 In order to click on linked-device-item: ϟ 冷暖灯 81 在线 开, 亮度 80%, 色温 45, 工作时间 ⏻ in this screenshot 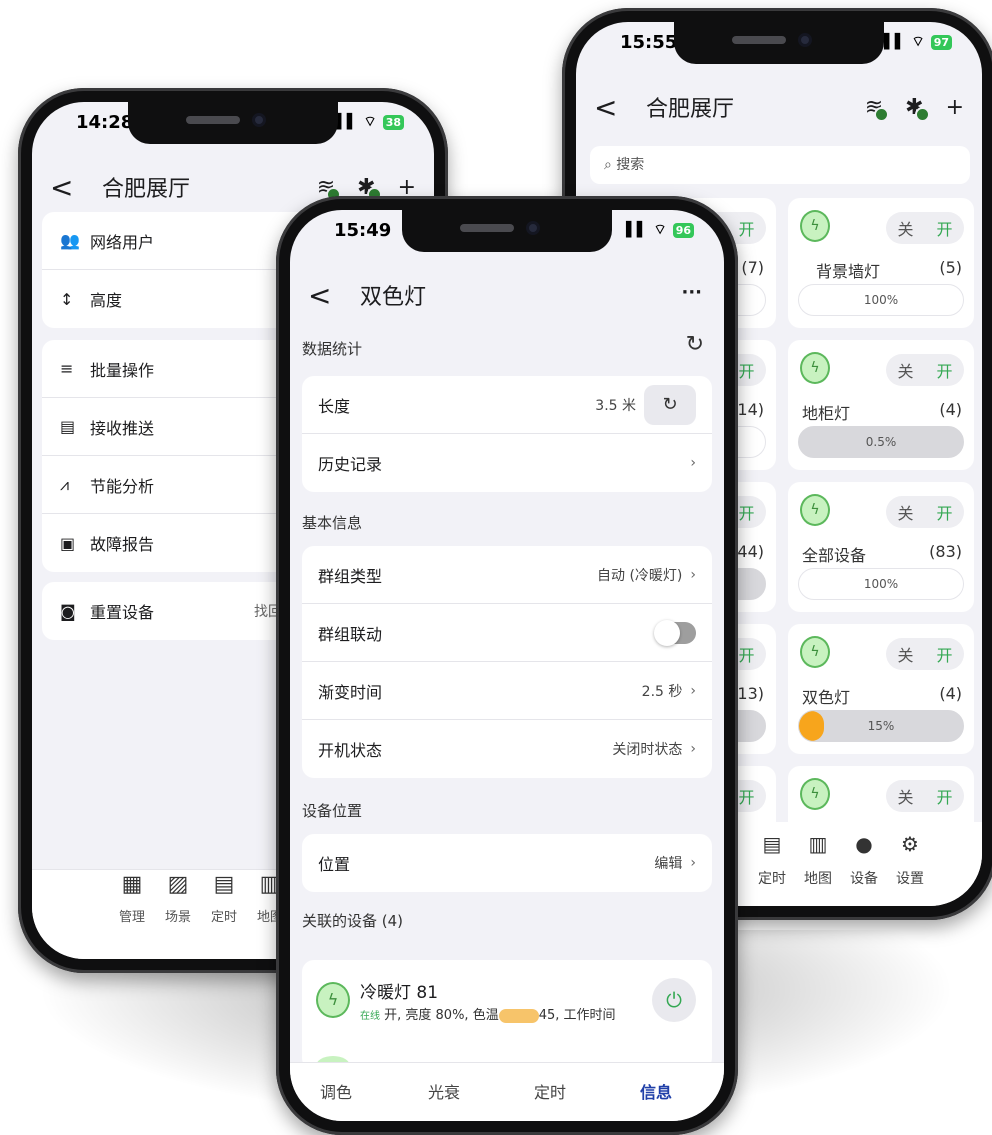, I will do `click(507, 1015)`.